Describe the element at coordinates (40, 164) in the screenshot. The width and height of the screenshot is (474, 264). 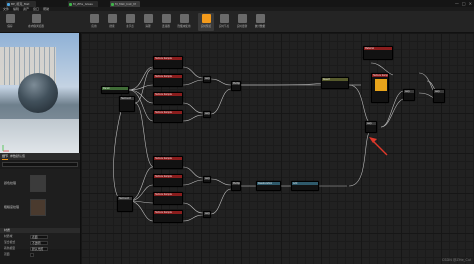
I see `details-search-input` at that location.